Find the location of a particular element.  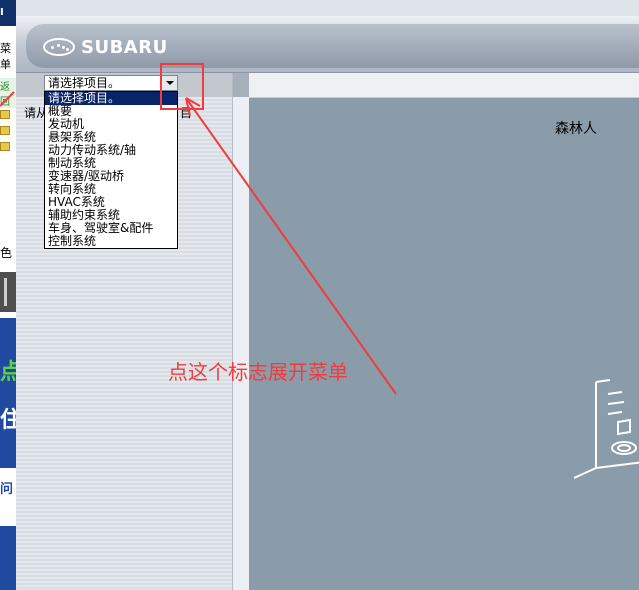

banner-text-2: 住 is located at coordinates (8, 420).